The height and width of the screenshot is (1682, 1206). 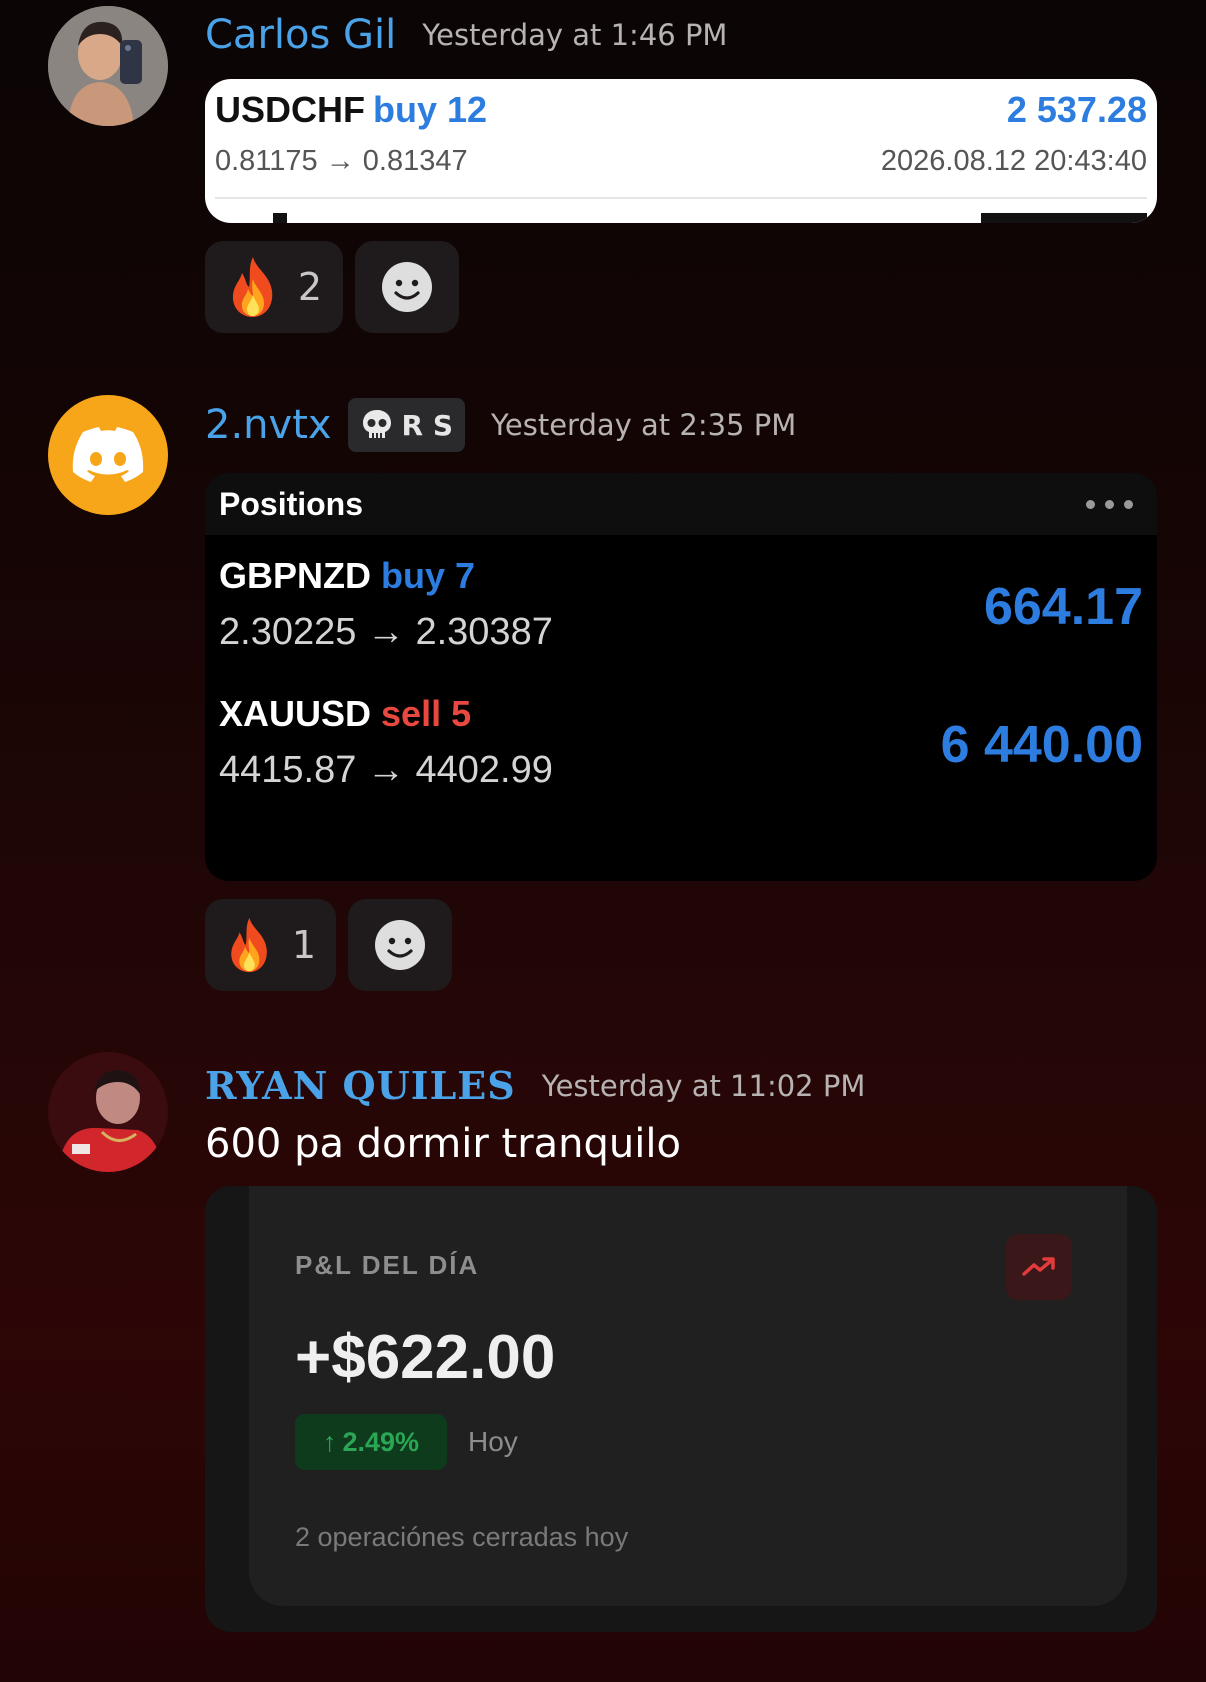 I want to click on percent-badge: ↑ 2.49%, so click(x=371, y=1442).